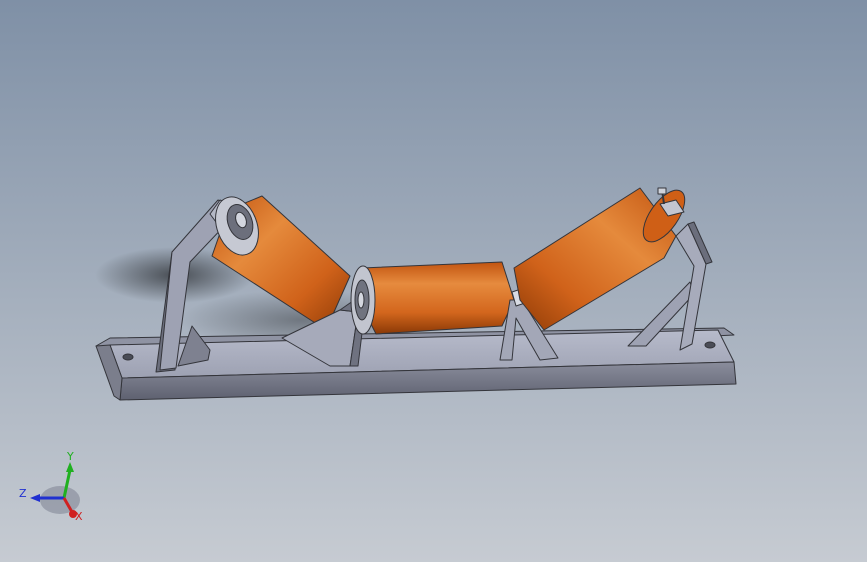 The image size is (867, 562). What do you see at coordinates (710, 345) in the screenshot?
I see `mount-hole-right` at bounding box center [710, 345].